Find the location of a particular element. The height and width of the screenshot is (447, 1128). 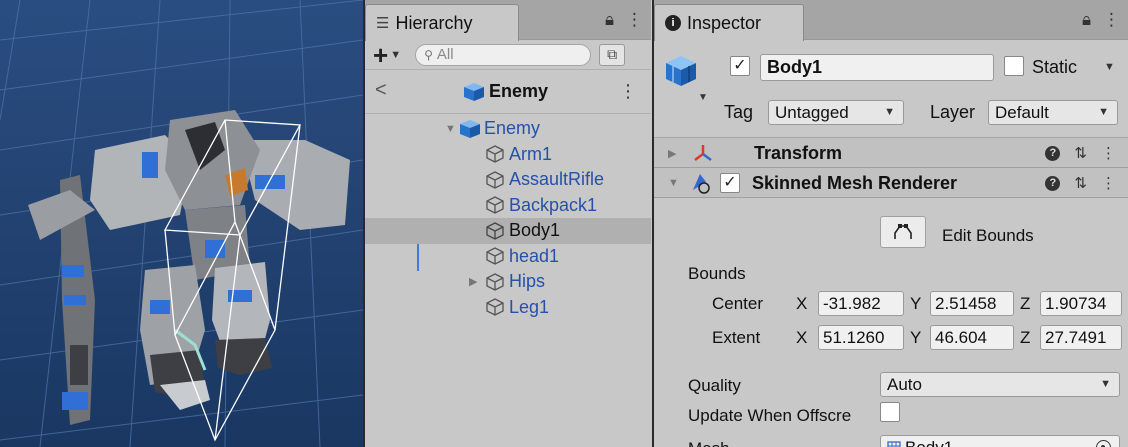

inspector-tab-bar: i Inspector 🔒︎ ⋮ is located at coordinates (891, 20).